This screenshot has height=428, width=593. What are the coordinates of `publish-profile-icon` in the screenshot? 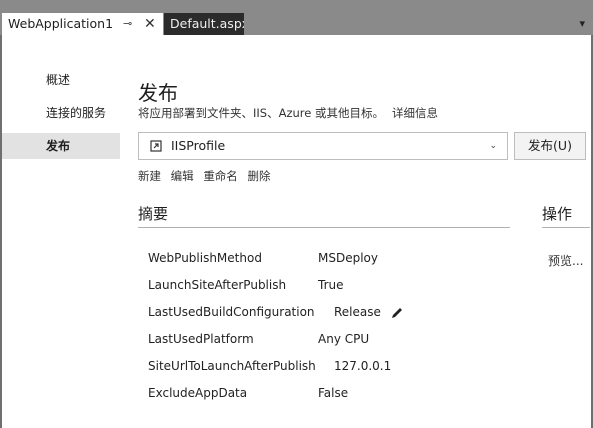 It's located at (156, 146).